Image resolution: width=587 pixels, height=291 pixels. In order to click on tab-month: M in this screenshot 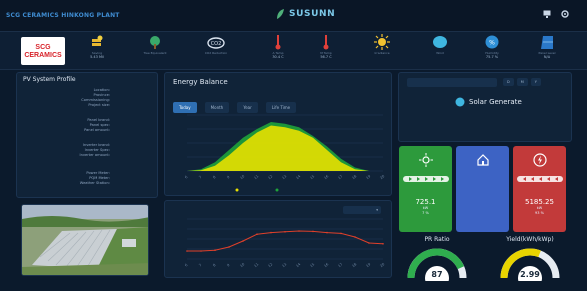, I will do `click(522, 82)`.